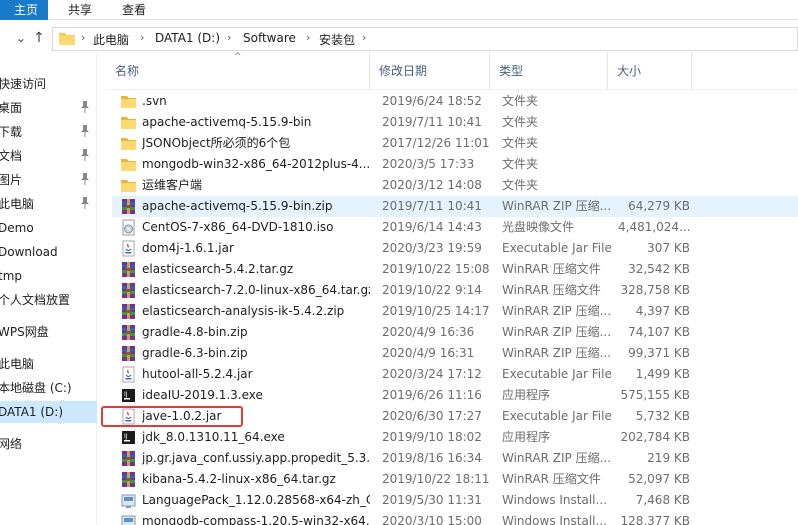  What do you see at coordinates (21, 38) in the screenshot?
I see `recent-locations-icon: ⌄` at bounding box center [21, 38].